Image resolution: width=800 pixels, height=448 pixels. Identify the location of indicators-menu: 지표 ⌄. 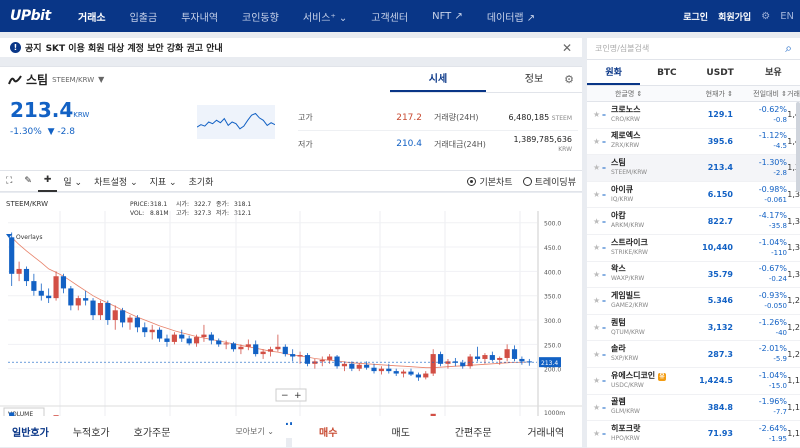
(163, 181).